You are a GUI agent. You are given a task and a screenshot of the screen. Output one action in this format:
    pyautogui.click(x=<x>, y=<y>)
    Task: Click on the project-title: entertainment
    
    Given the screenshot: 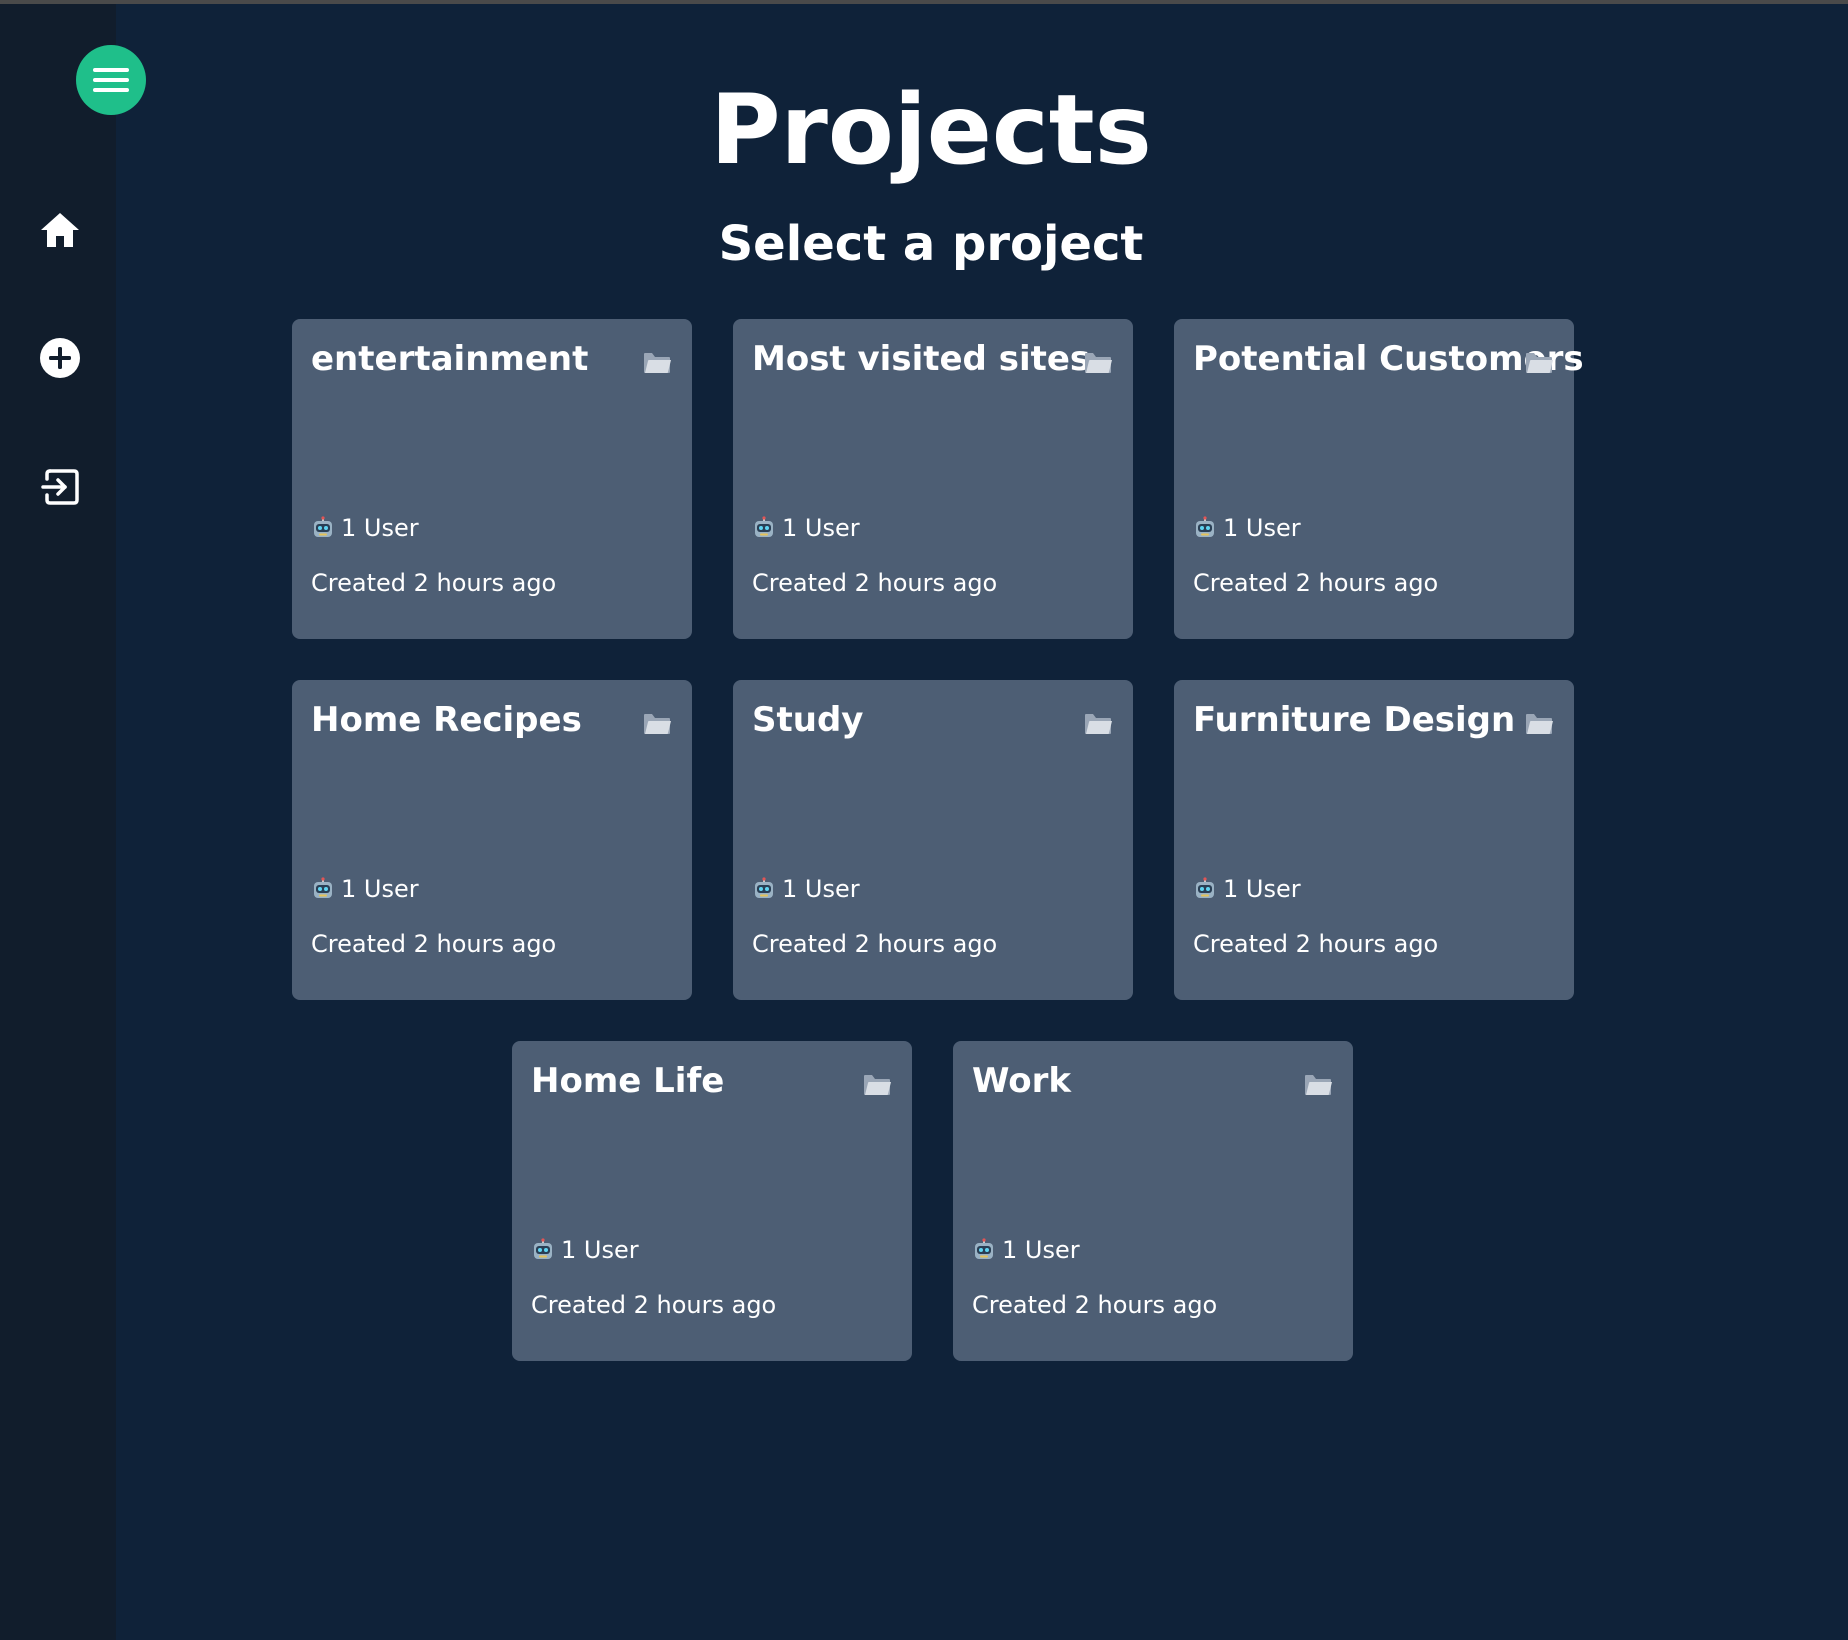 What is the action you would take?
    pyautogui.click(x=450, y=359)
    